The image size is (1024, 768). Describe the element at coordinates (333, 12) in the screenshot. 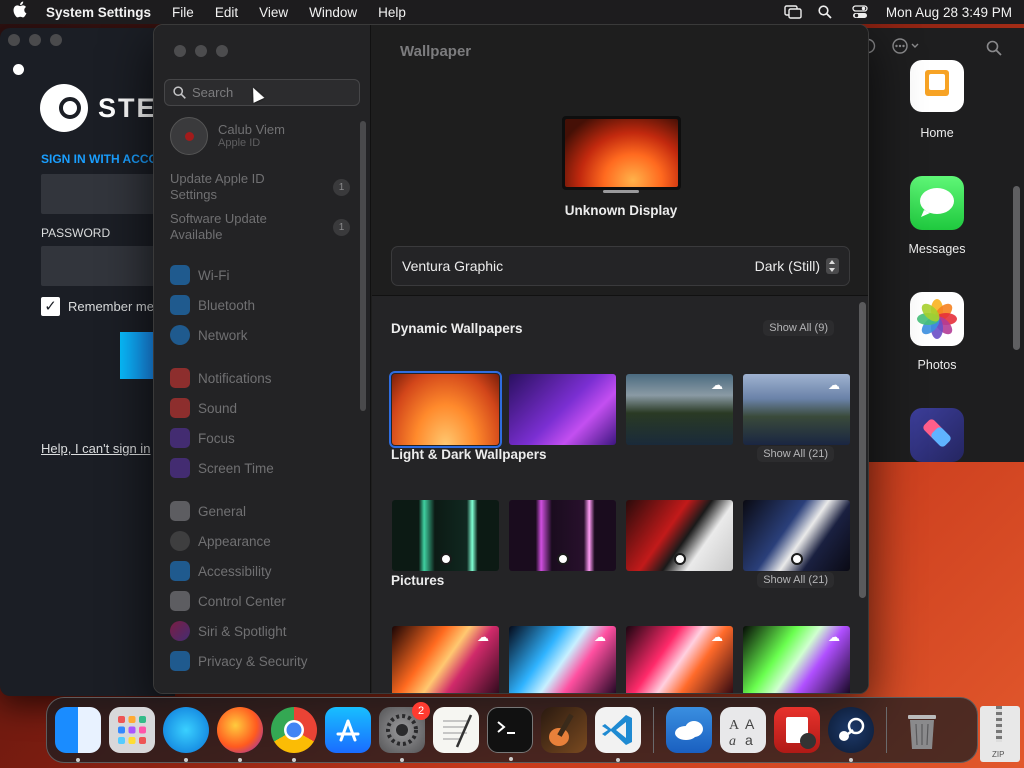

I see `window-menu: Window` at that location.